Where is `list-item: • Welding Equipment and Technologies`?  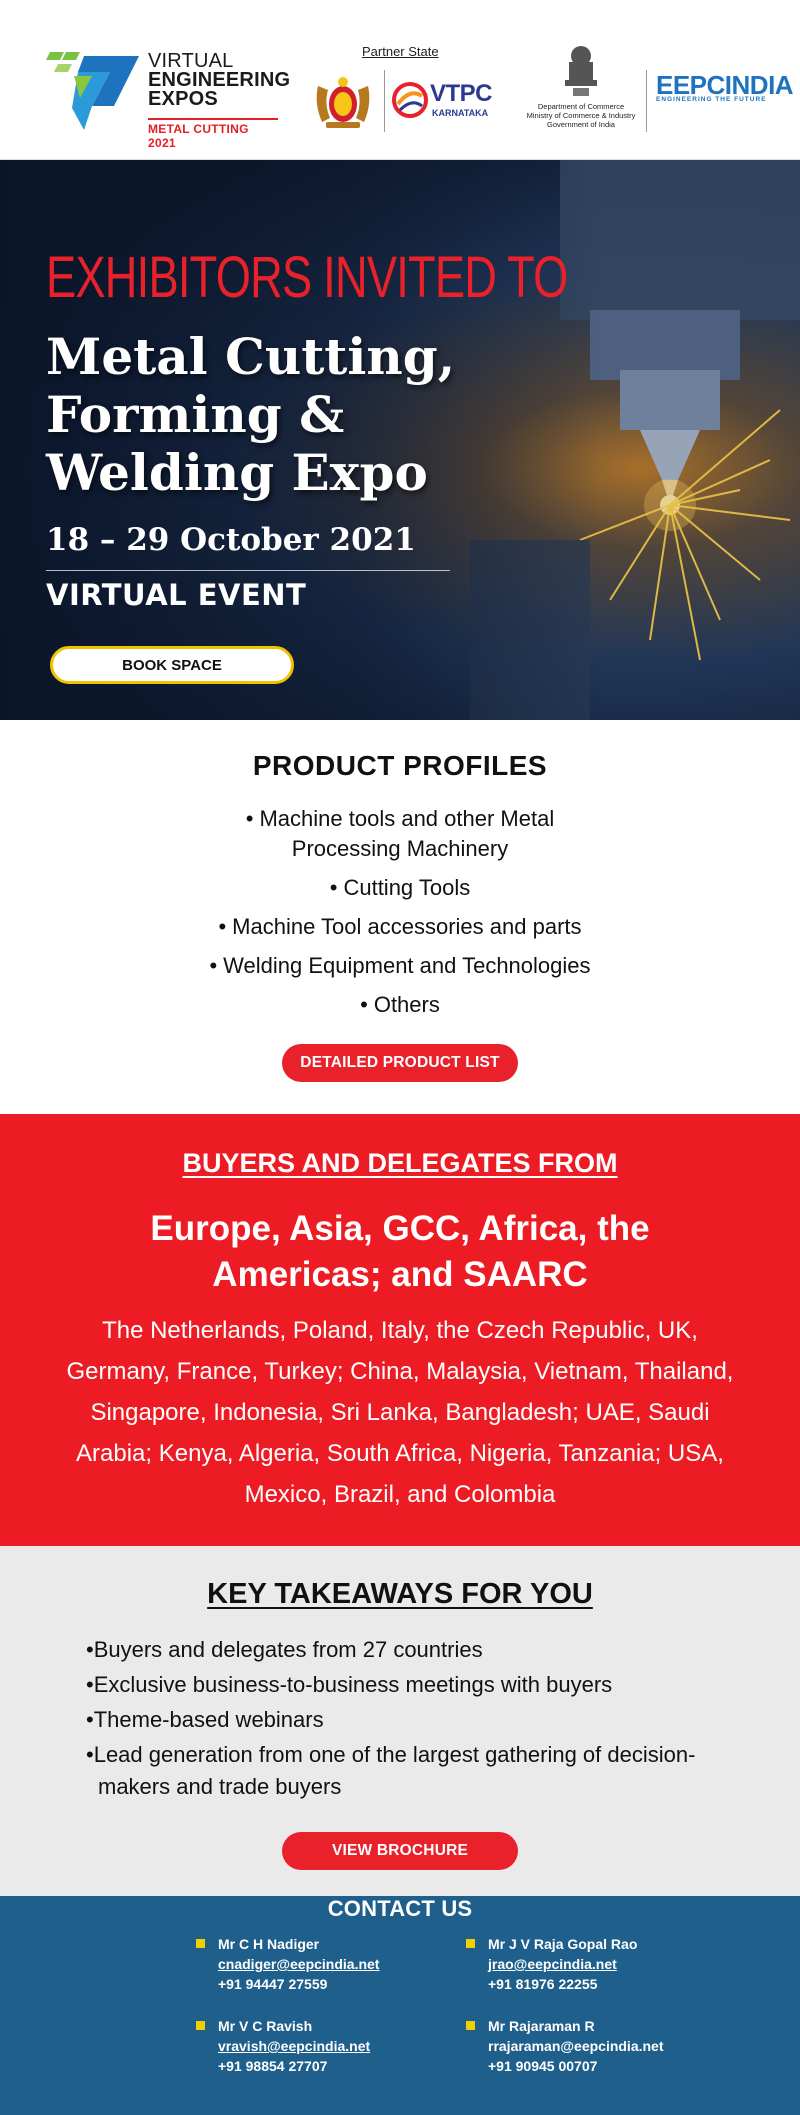 list-item: • Welding Equipment and Technologies is located at coordinates (400, 965).